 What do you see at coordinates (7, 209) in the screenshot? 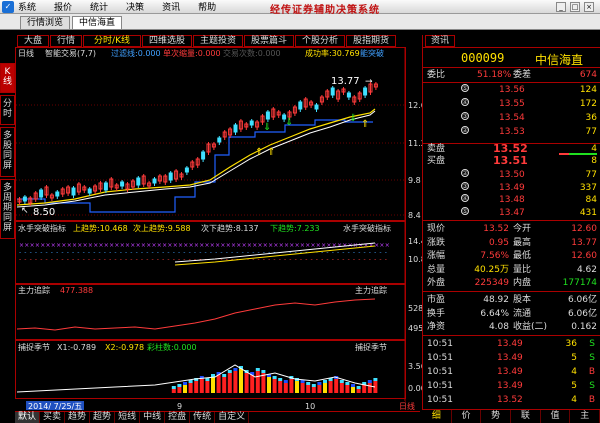
I see `side-tab-multi-period: 多周期同屏` at bounding box center [7, 209].